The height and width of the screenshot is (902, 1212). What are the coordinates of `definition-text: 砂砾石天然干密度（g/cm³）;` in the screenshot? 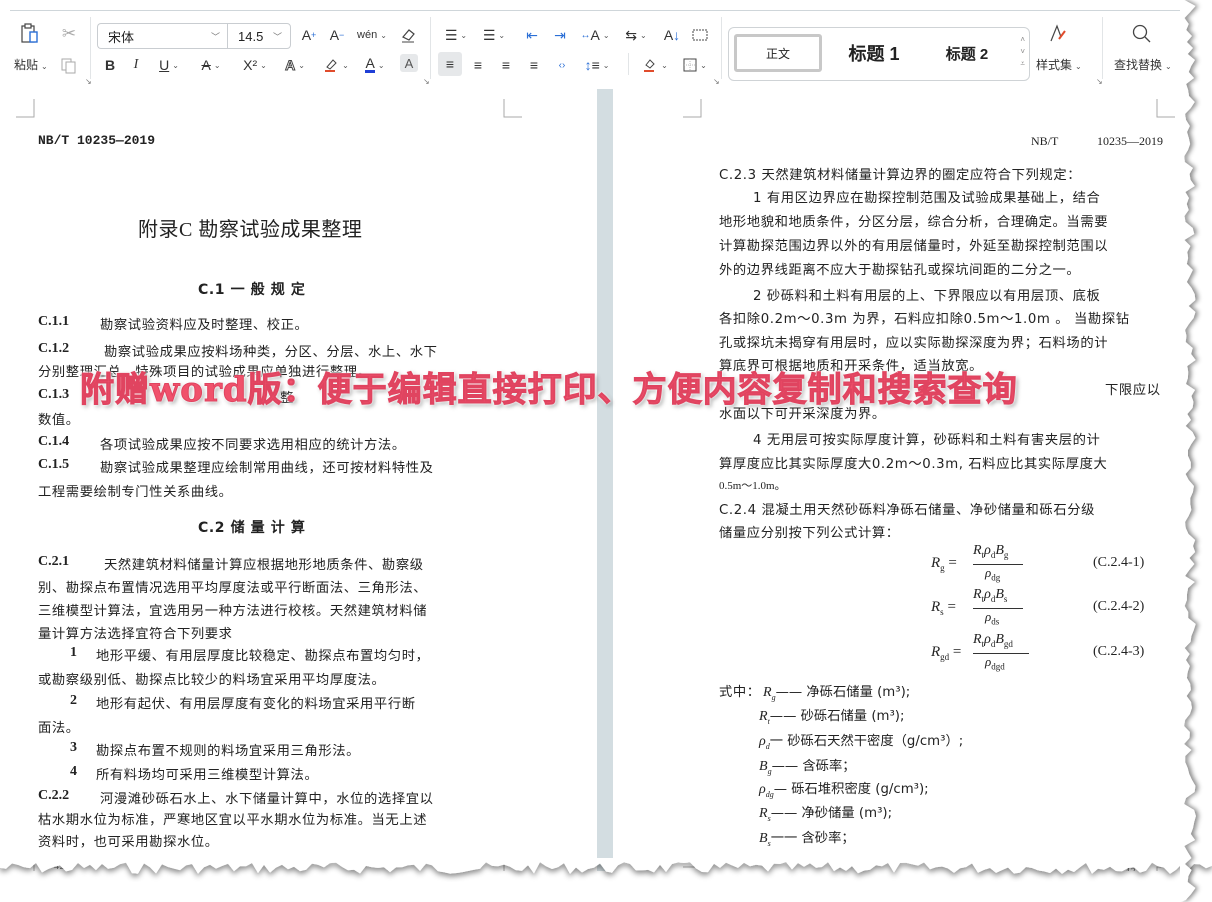 It's located at (875, 741).